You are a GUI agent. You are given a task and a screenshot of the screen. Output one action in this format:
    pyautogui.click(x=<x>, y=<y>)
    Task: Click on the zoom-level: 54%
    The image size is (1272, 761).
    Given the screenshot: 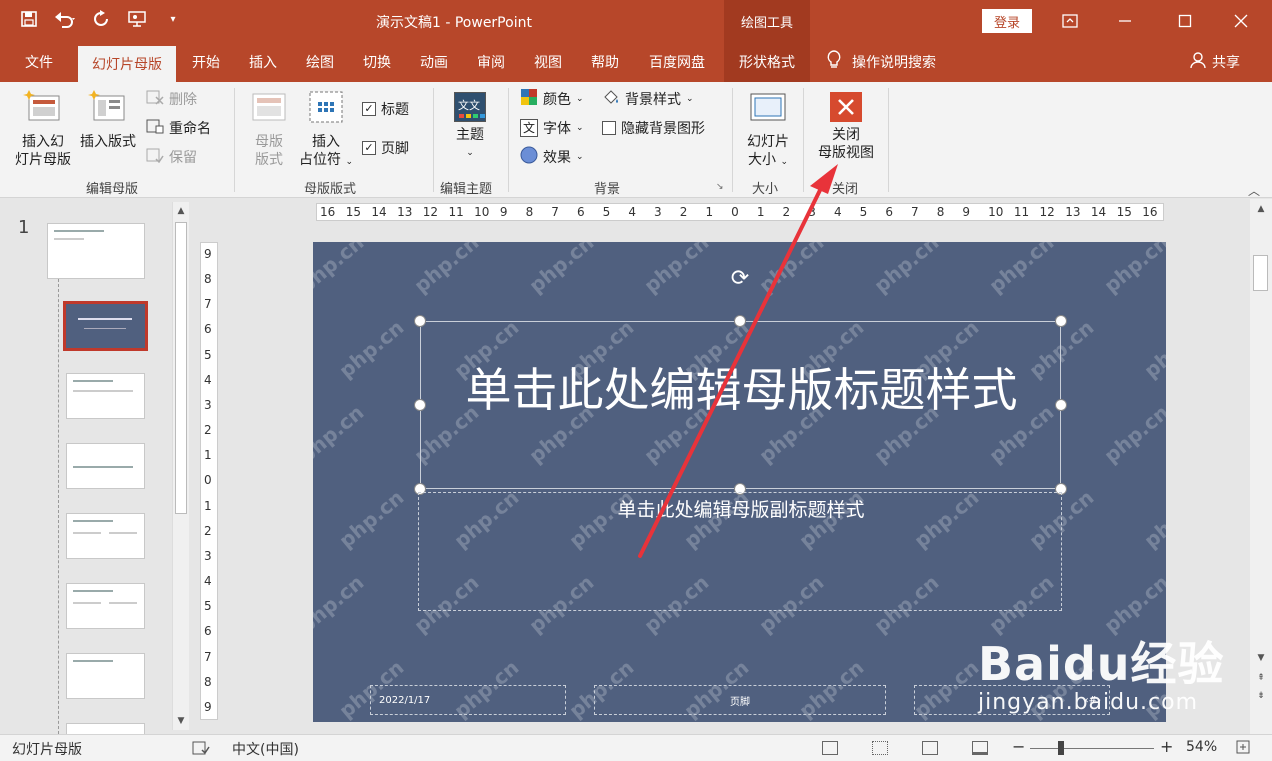 What is the action you would take?
    pyautogui.click(x=1201, y=747)
    